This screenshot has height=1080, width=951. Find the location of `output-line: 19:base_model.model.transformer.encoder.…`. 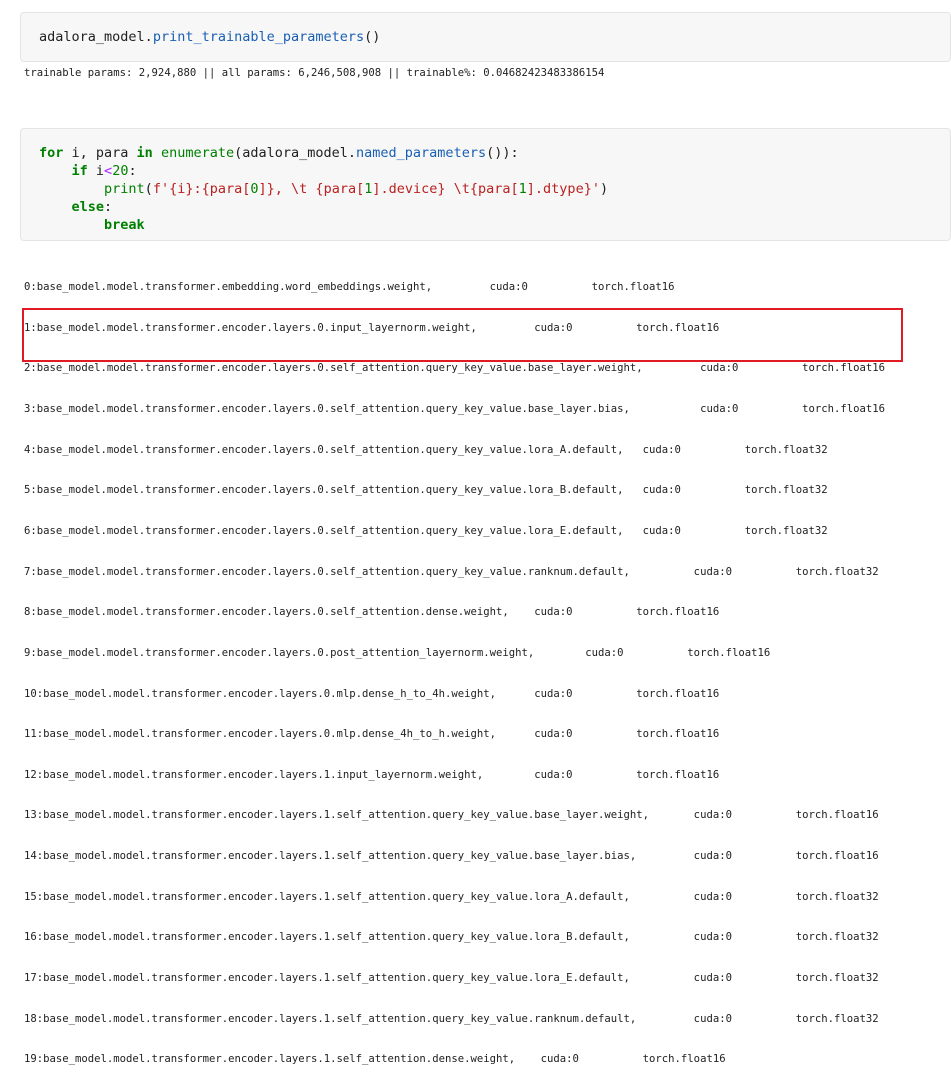

output-line: 19:base_model.model.transformer.encoder.… is located at coordinates (375, 1059).